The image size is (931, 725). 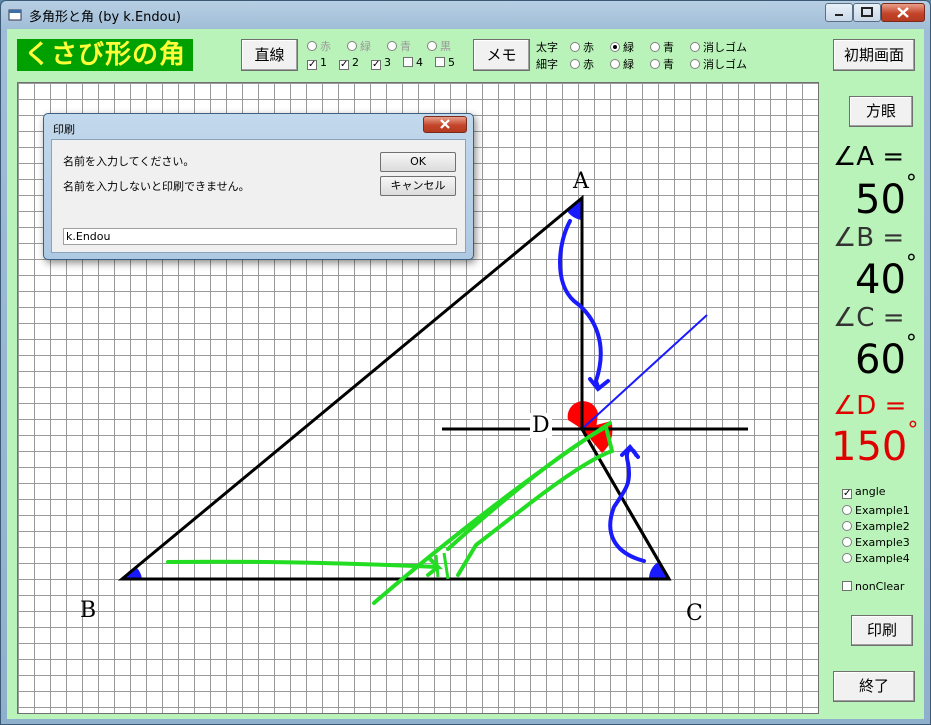 I want to click on thick-eraser: 消しゴム, so click(x=718, y=47).